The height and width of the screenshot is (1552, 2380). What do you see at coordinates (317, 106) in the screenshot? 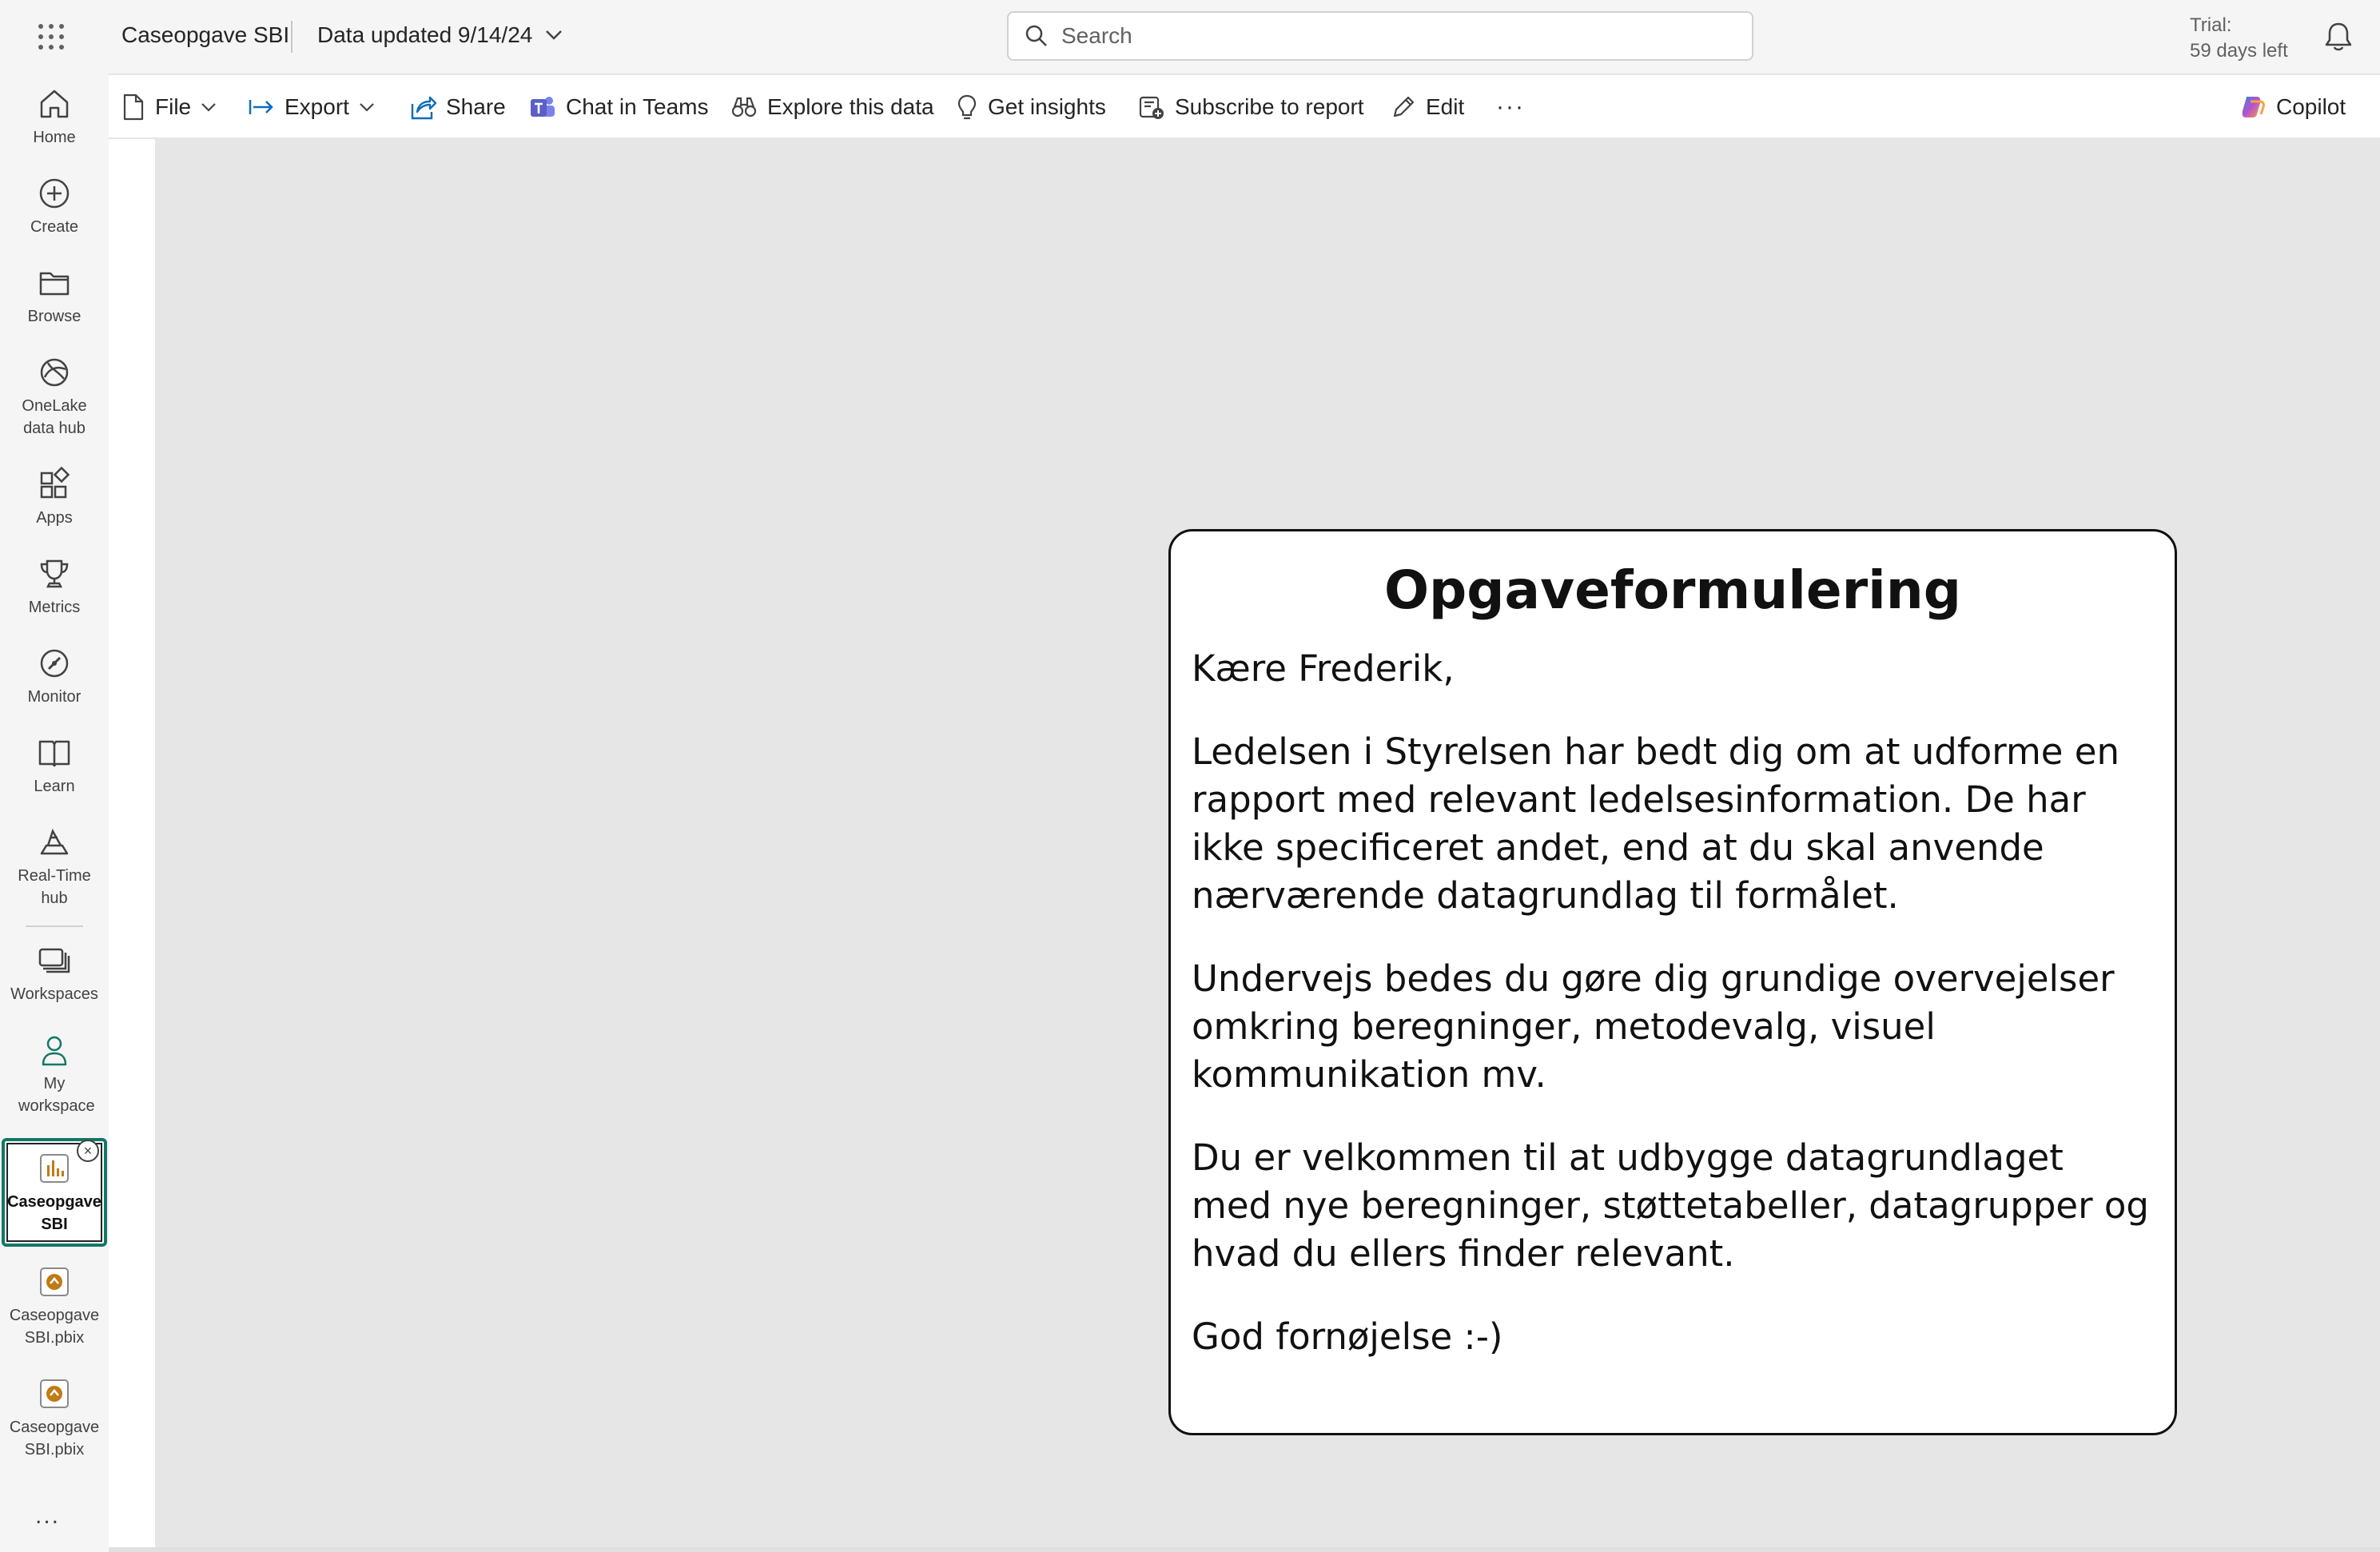
I see `export-label: Export` at bounding box center [317, 106].